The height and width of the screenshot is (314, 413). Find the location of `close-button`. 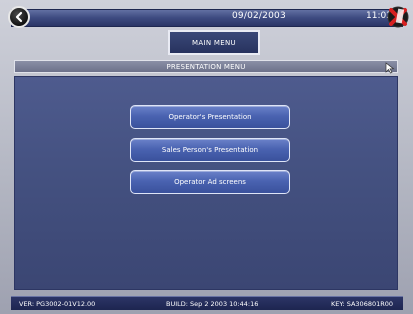

close-button is located at coordinates (398, 17).